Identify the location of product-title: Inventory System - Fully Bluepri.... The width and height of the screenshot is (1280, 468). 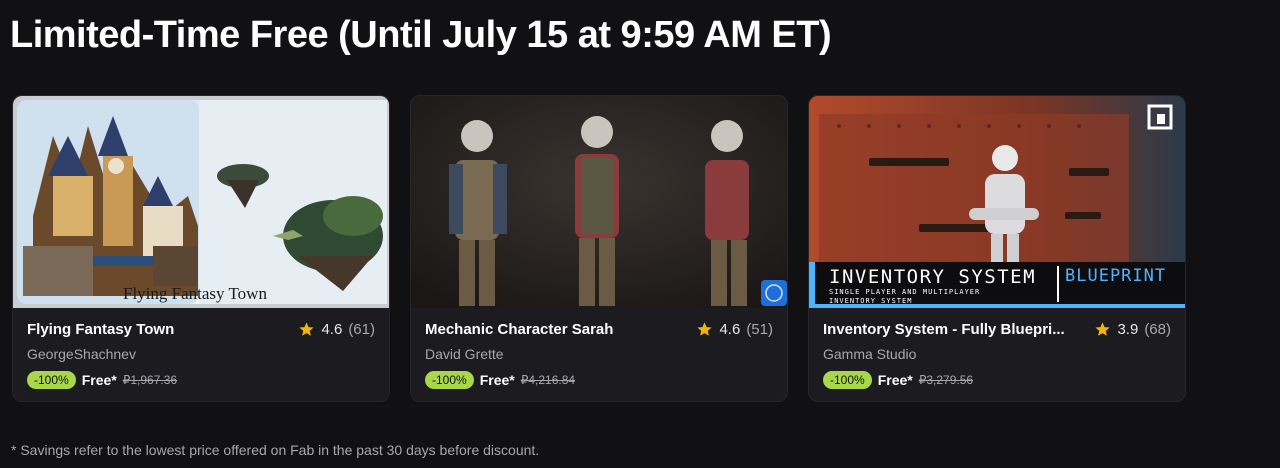
(944, 329).